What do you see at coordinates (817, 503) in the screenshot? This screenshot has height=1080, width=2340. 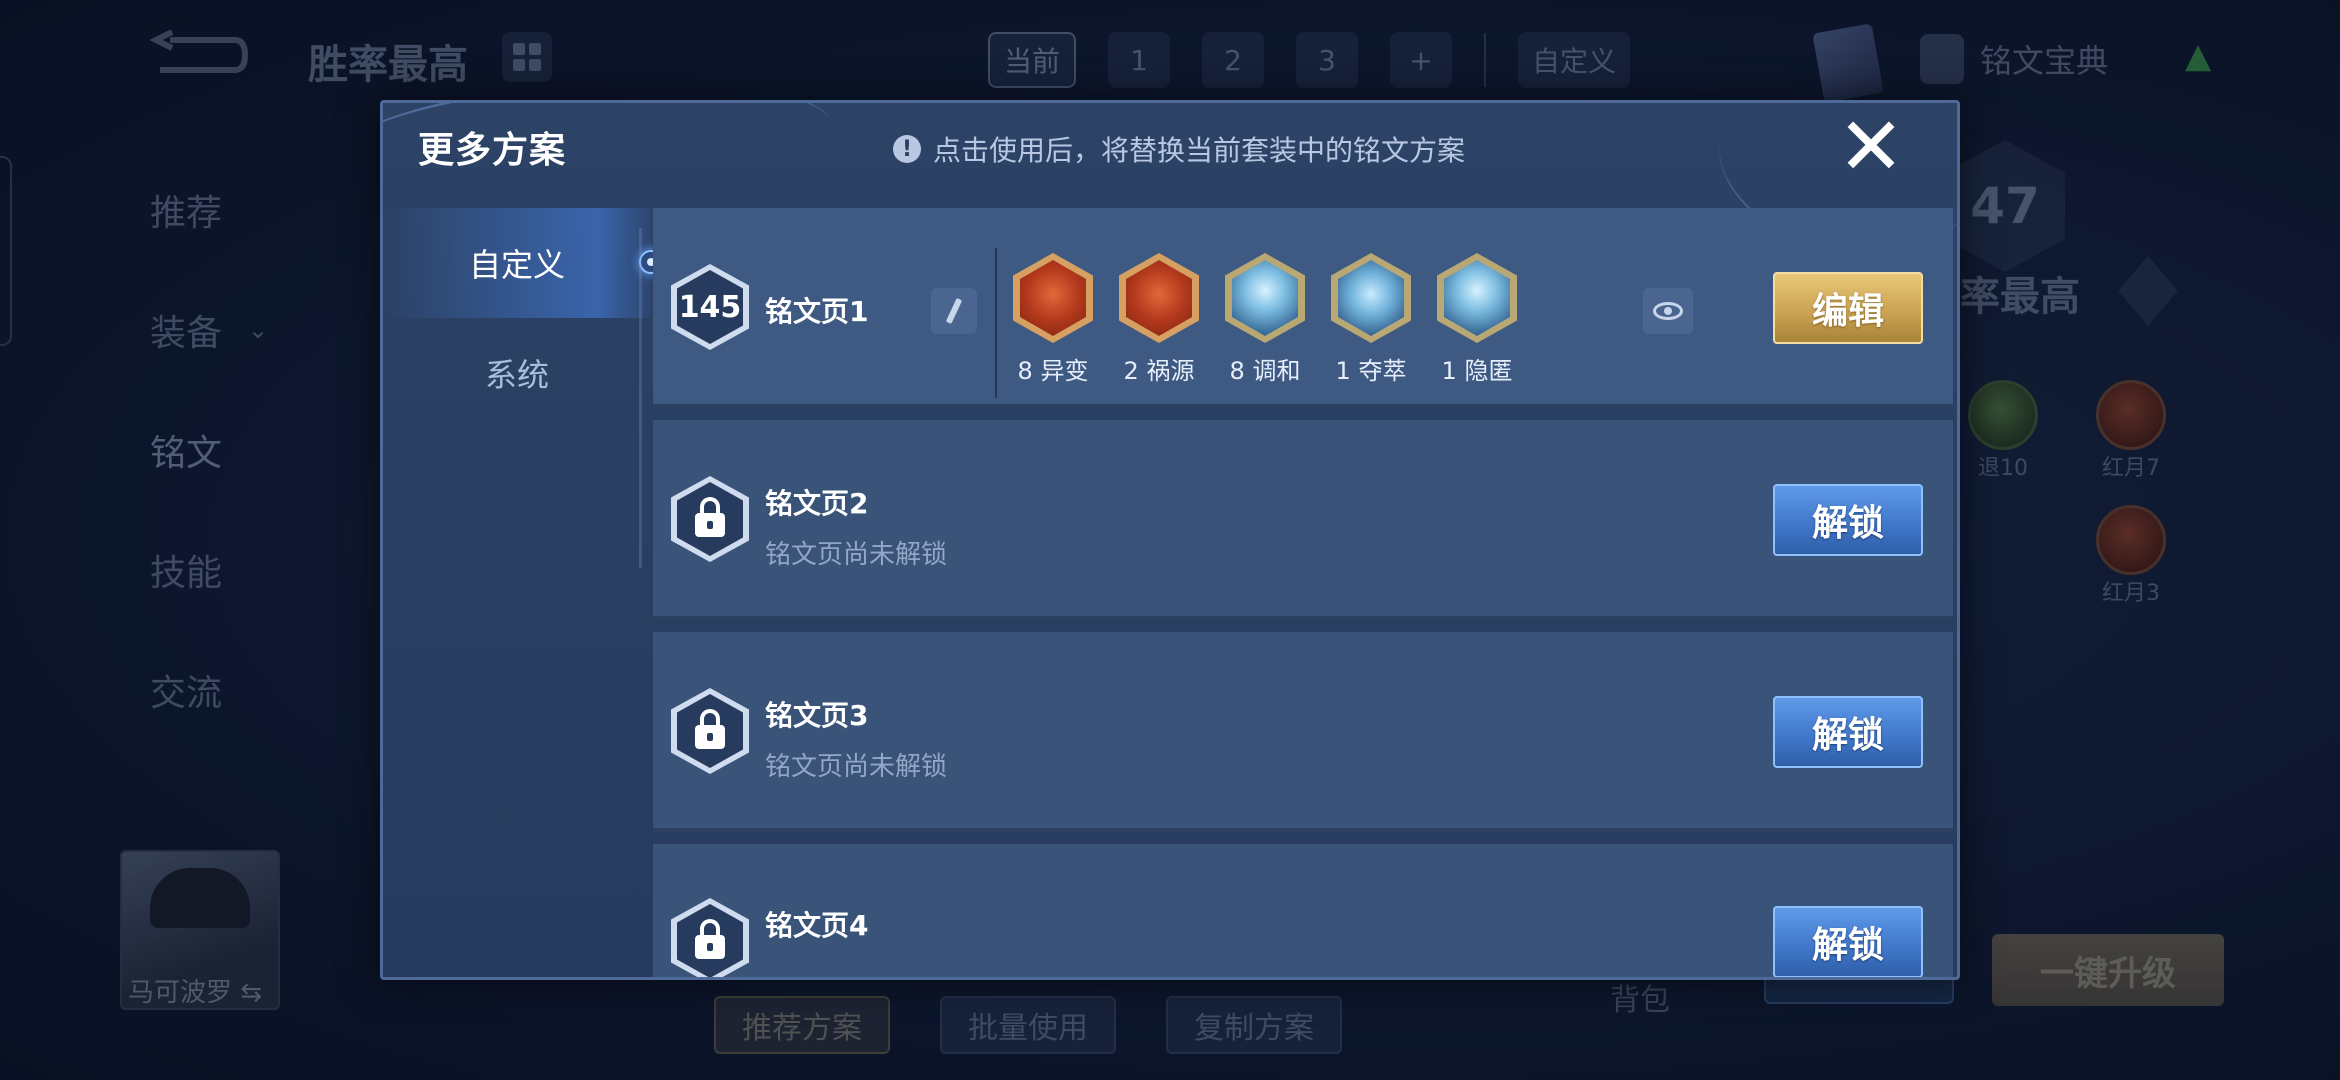 I see `rune-page-name: 铭文页2` at bounding box center [817, 503].